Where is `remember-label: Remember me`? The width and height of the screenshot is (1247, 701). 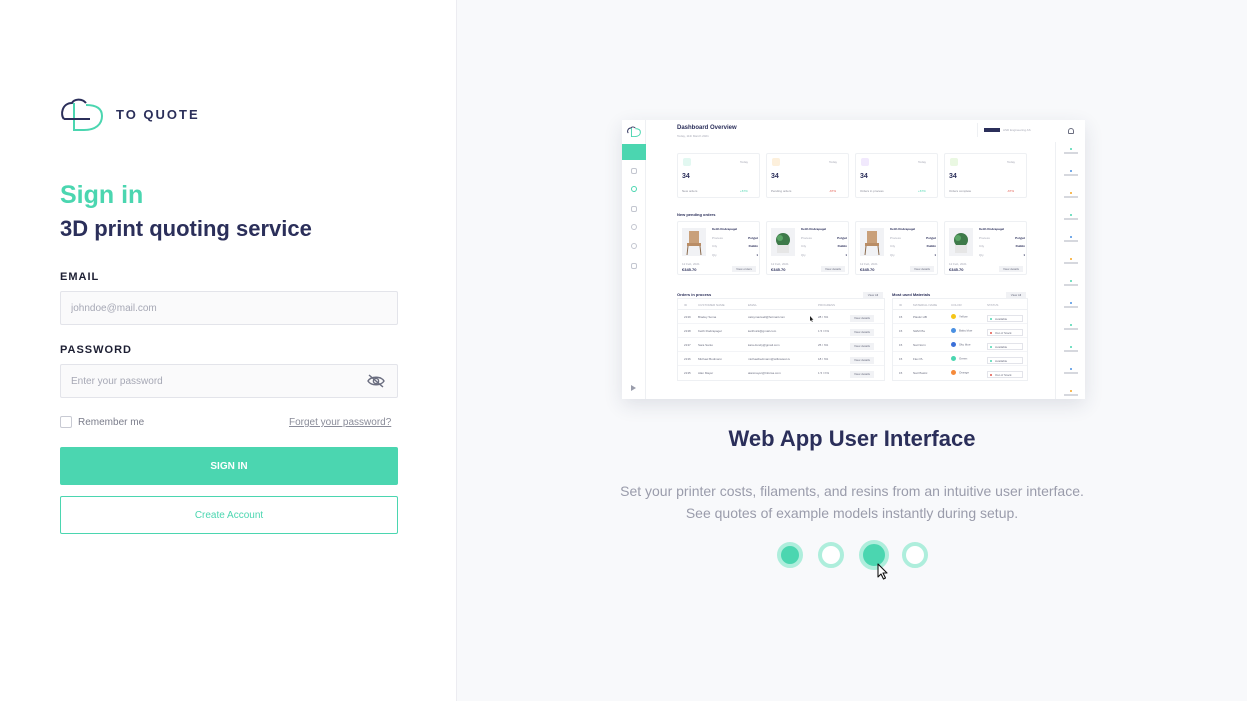 remember-label: Remember me is located at coordinates (111, 422).